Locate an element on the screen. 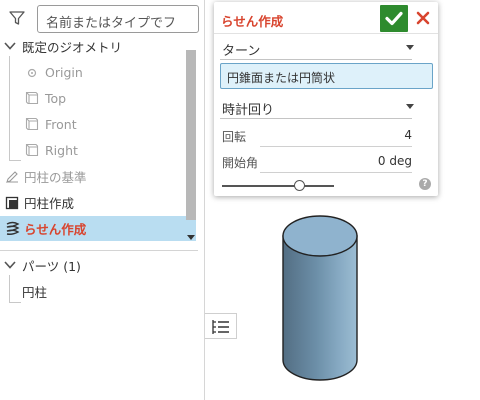 This screenshot has width=480, height=400. helix-type-value: ターン is located at coordinates (241, 51).